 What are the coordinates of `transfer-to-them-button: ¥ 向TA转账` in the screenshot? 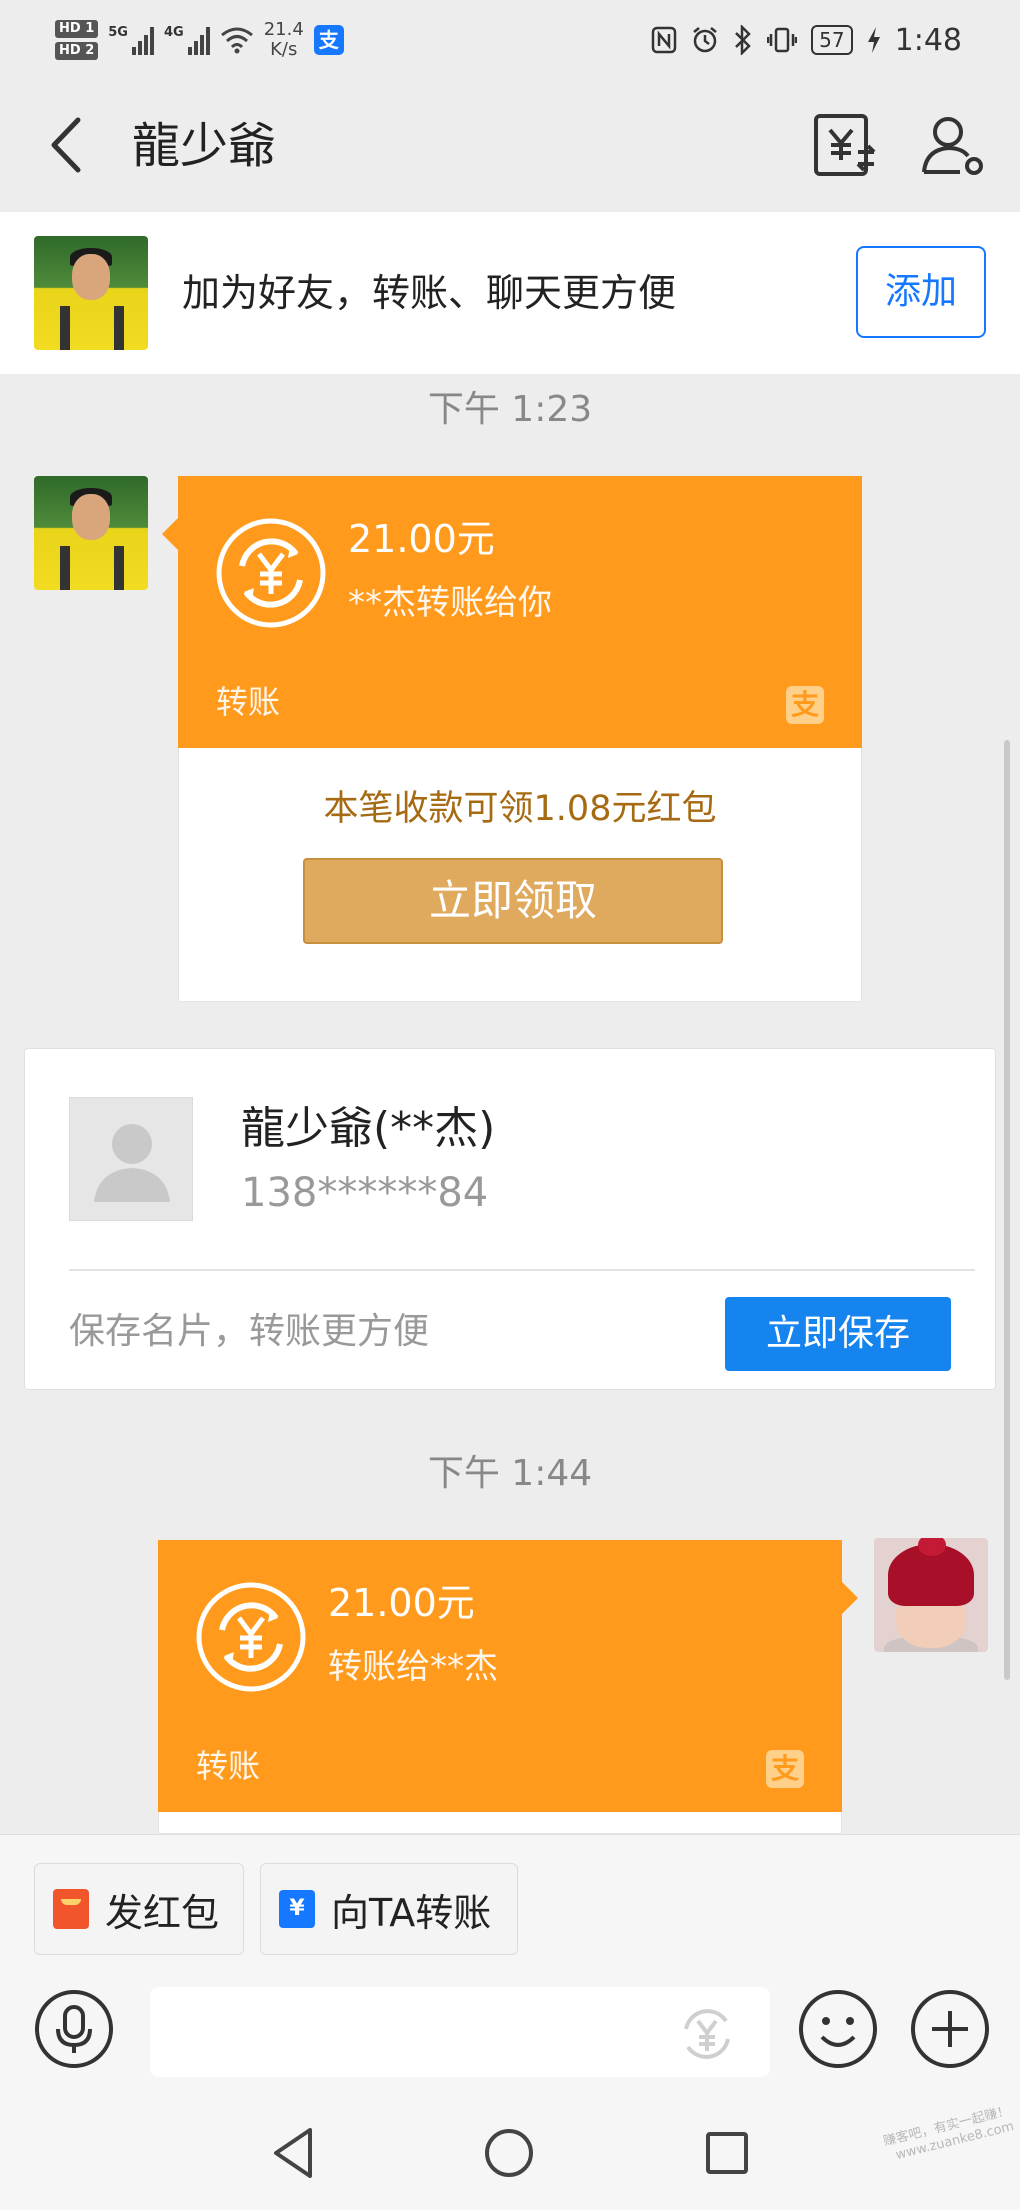 It's located at (389, 1909).